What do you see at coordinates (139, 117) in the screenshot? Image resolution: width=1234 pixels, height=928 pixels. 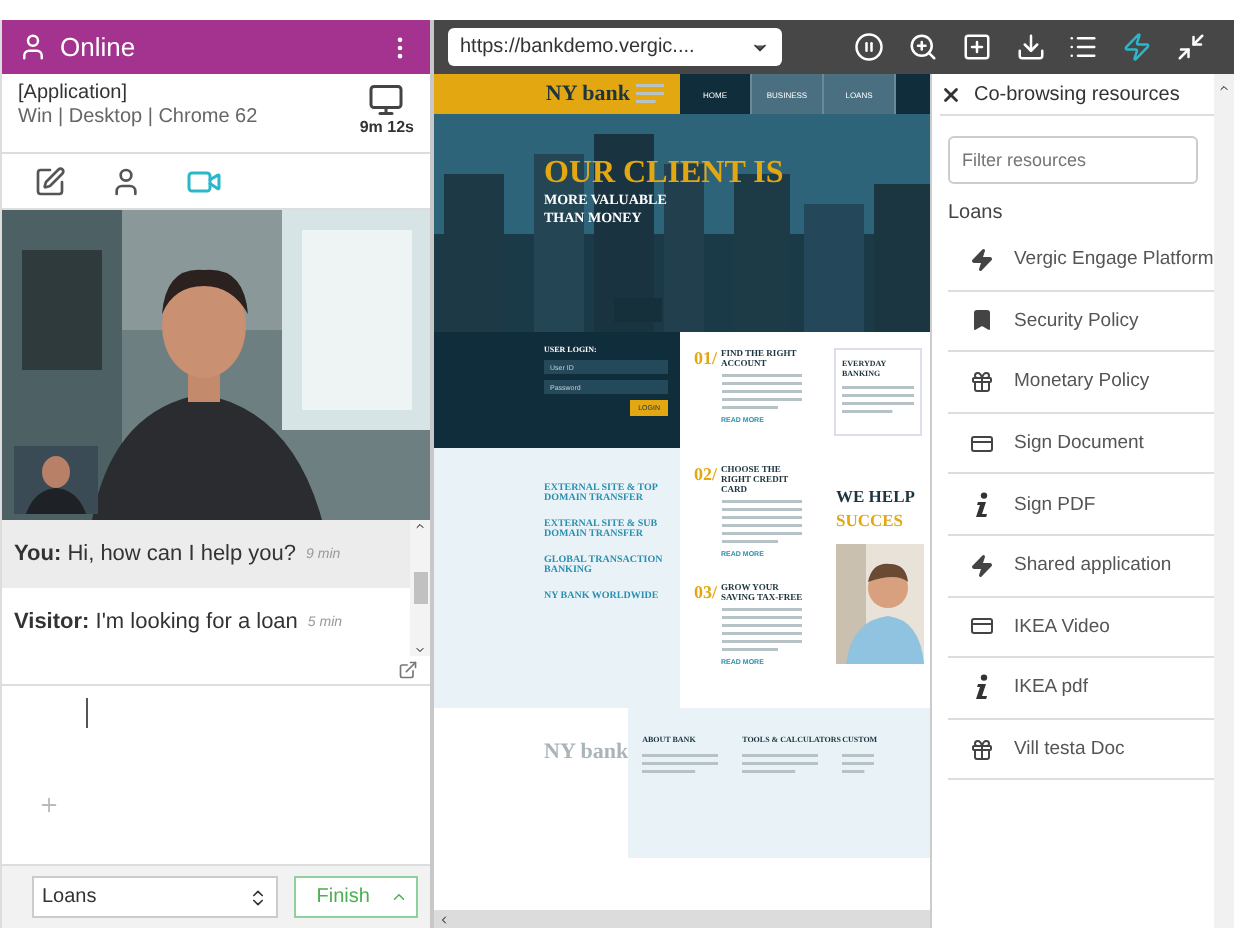 I see `visitor-details: Win | Desktop | Chrome 62` at bounding box center [139, 117].